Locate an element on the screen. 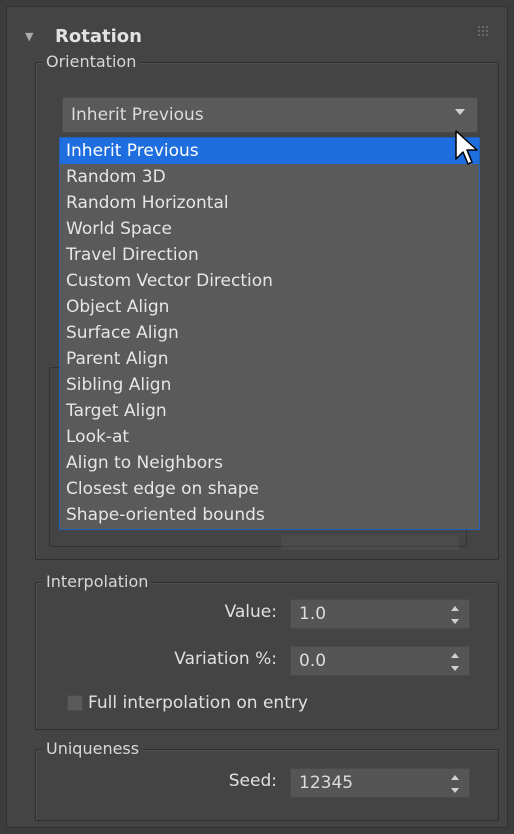 The width and height of the screenshot is (514, 834). dropdown-option: Sibling Align is located at coordinates (269, 385).